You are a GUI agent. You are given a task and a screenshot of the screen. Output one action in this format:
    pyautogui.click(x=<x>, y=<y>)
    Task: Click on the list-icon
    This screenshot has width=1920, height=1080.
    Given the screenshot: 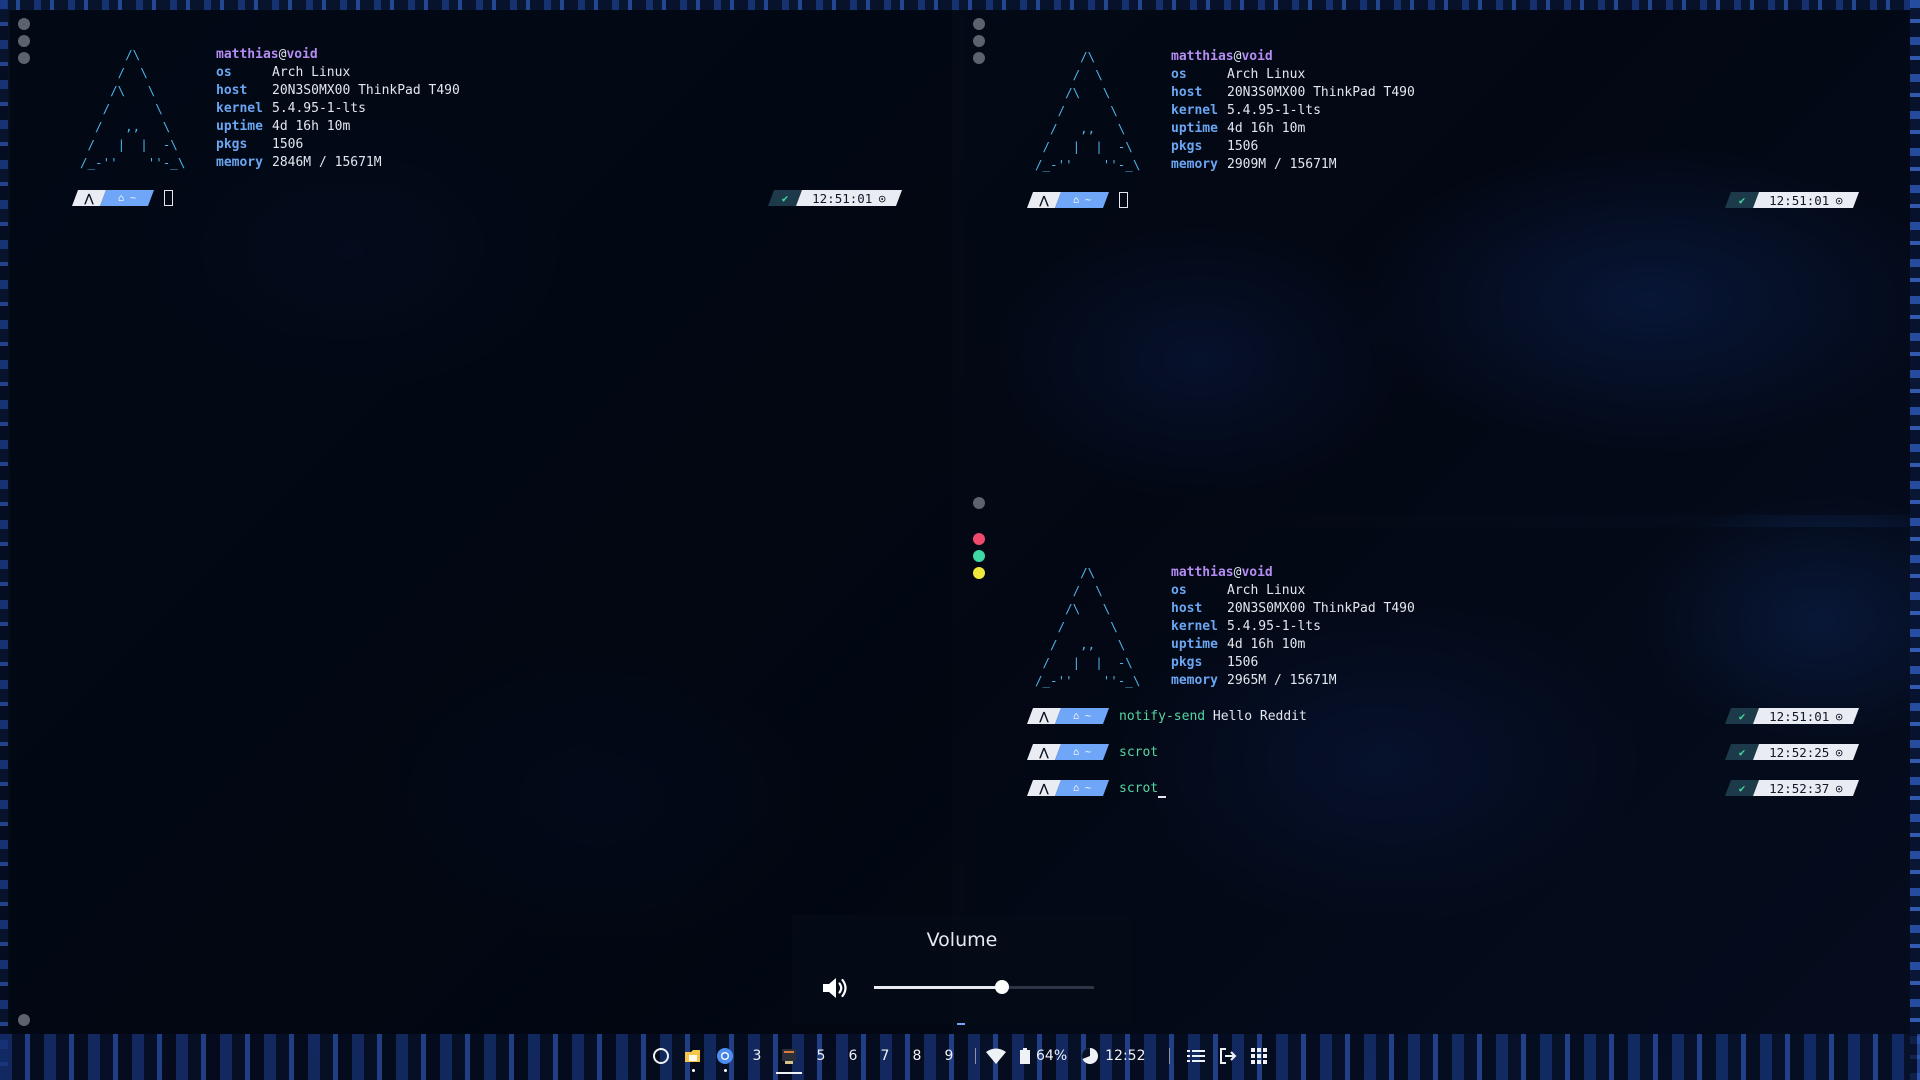 What is the action you would take?
    pyautogui.click(x=1196, y=1056)
    